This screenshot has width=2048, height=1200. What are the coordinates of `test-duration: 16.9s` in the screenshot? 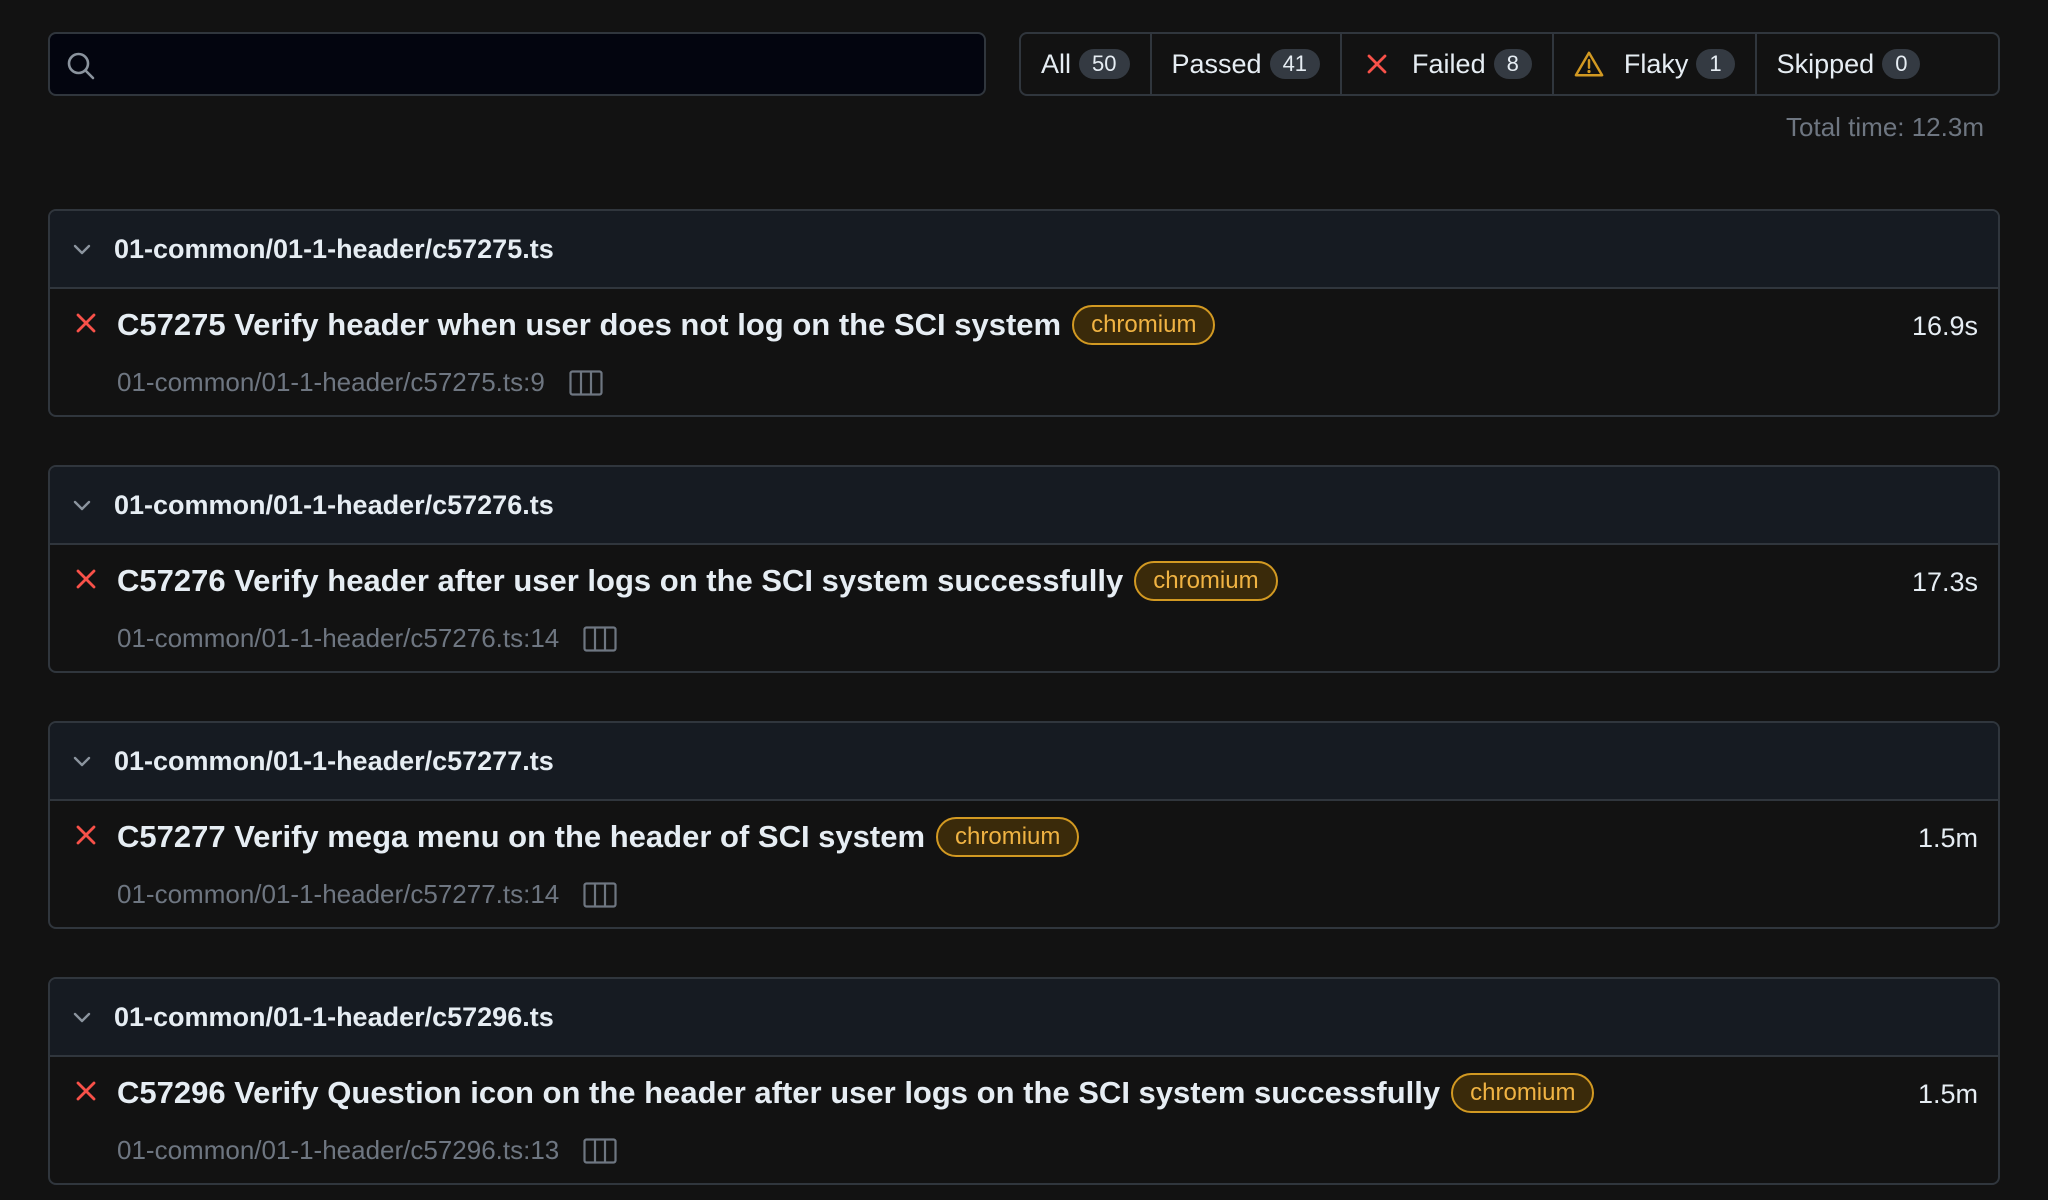 It's located at (1944, 326).